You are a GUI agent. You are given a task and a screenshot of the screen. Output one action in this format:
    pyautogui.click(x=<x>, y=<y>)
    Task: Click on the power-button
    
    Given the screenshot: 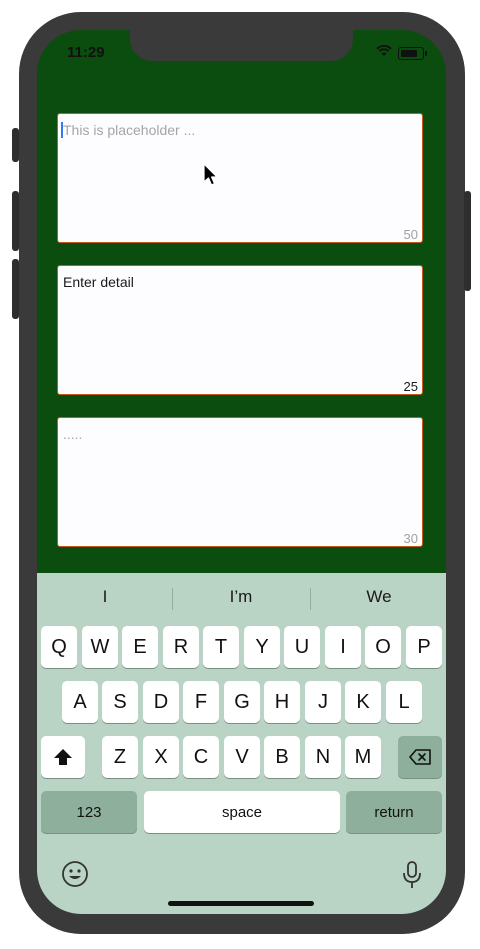 What is the action you would take?
    pyautogui.click(x=467, y=241)
    